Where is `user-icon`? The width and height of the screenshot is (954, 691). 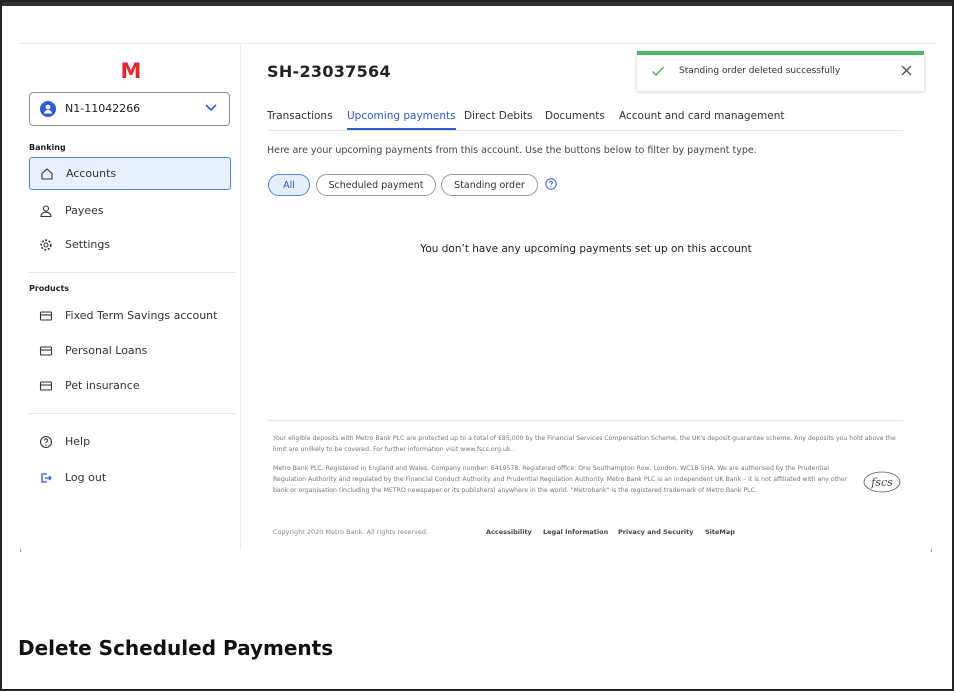
user-icon is located at coordinates (48, 109).